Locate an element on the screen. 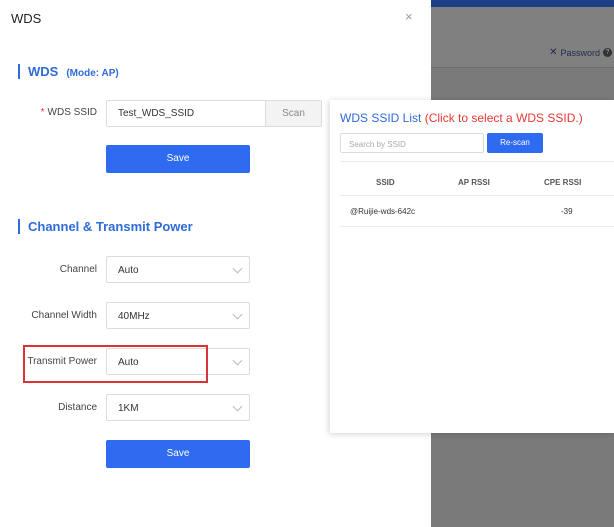 This screenshot has width=614, height=527. row-cpe-rssi: -39 is located at coordinates (567, 211).